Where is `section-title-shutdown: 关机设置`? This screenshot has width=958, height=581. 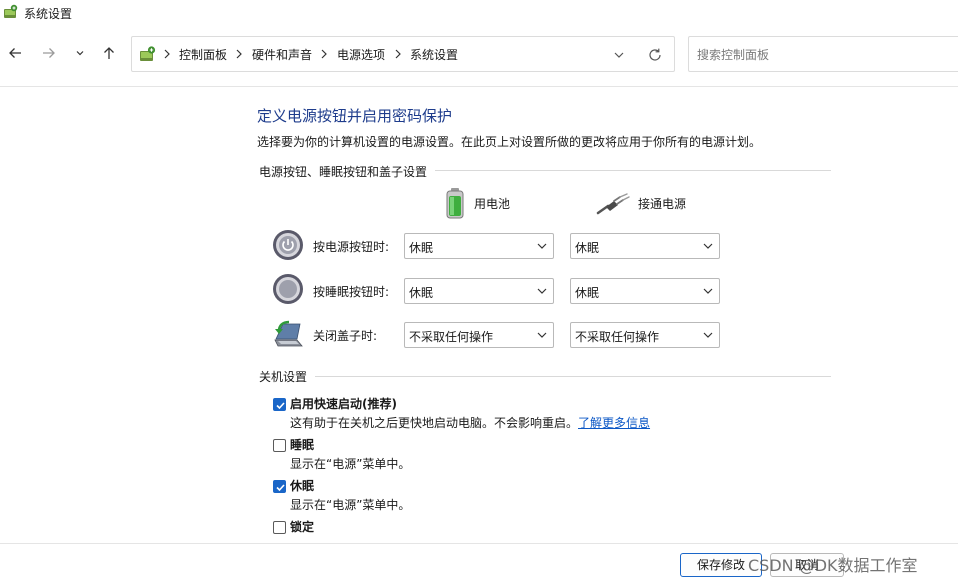
section-title-shutdown: 关机设置 is located at coordinates (287, 376).